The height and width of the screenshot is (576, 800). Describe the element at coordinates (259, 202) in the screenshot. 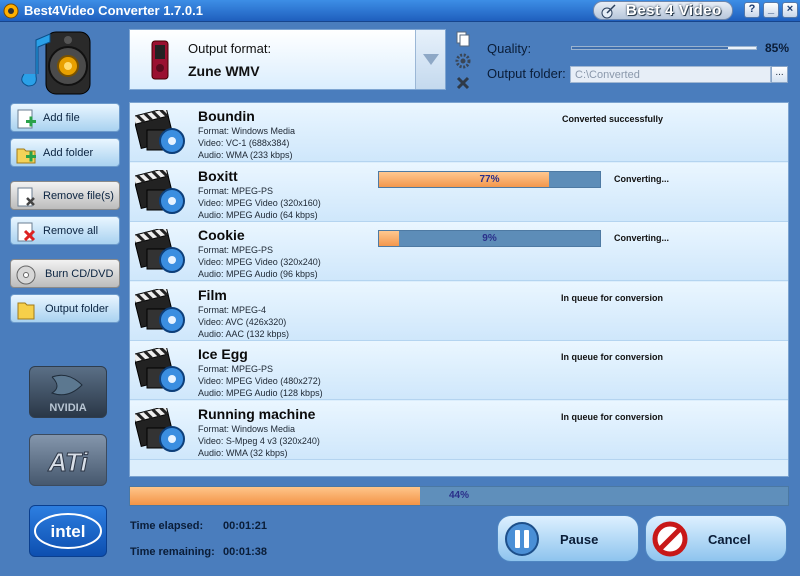

I see `file-video-info: Video: MPEG Video (320x160)` at that location.